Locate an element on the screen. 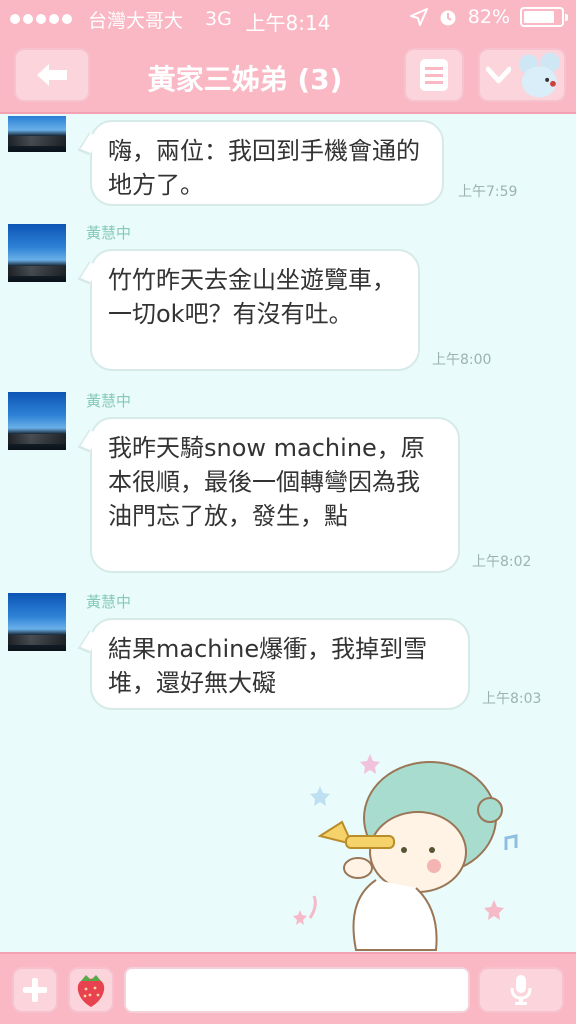  message-bubble: 嗨，兩位：我回到手機會通的地方了。 is located at coordinates (267, 163).